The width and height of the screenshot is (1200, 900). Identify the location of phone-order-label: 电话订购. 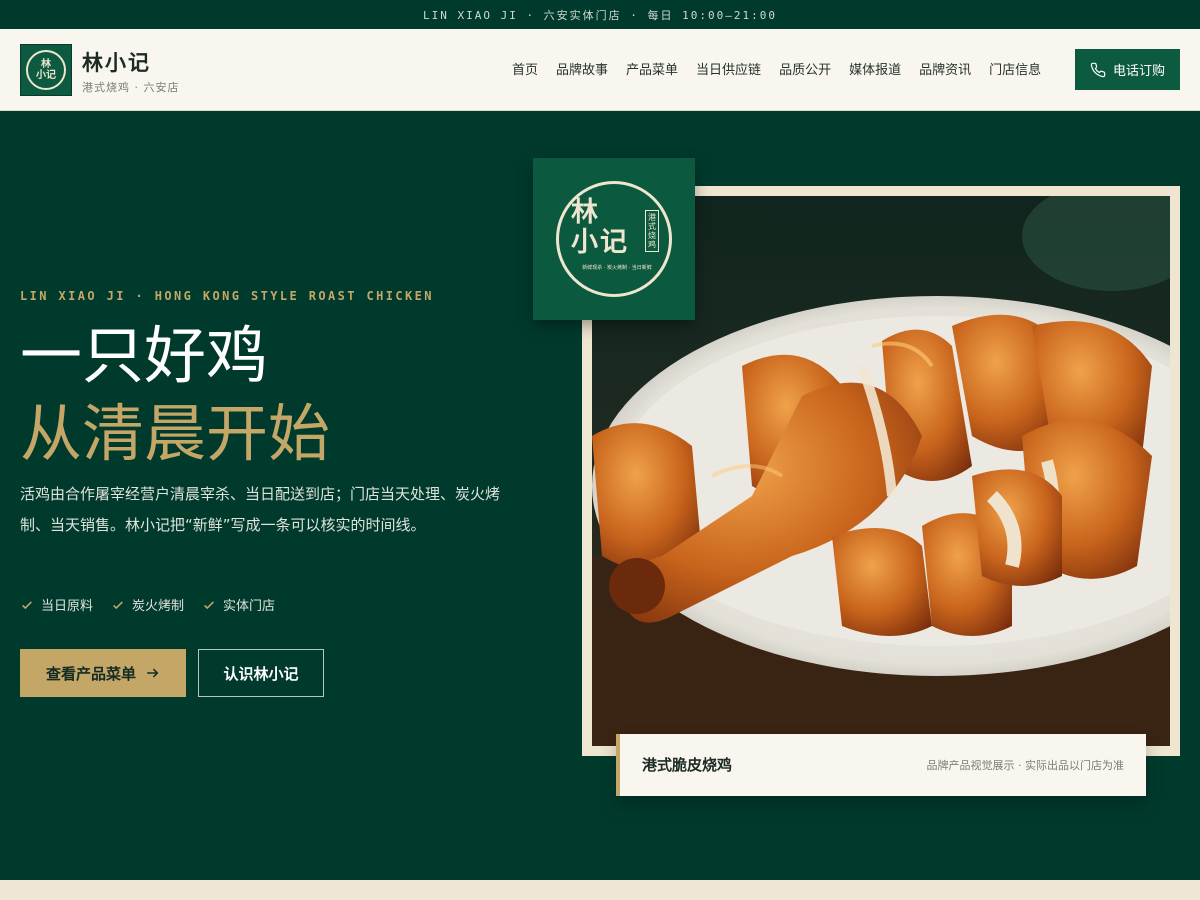
(1138, 71).